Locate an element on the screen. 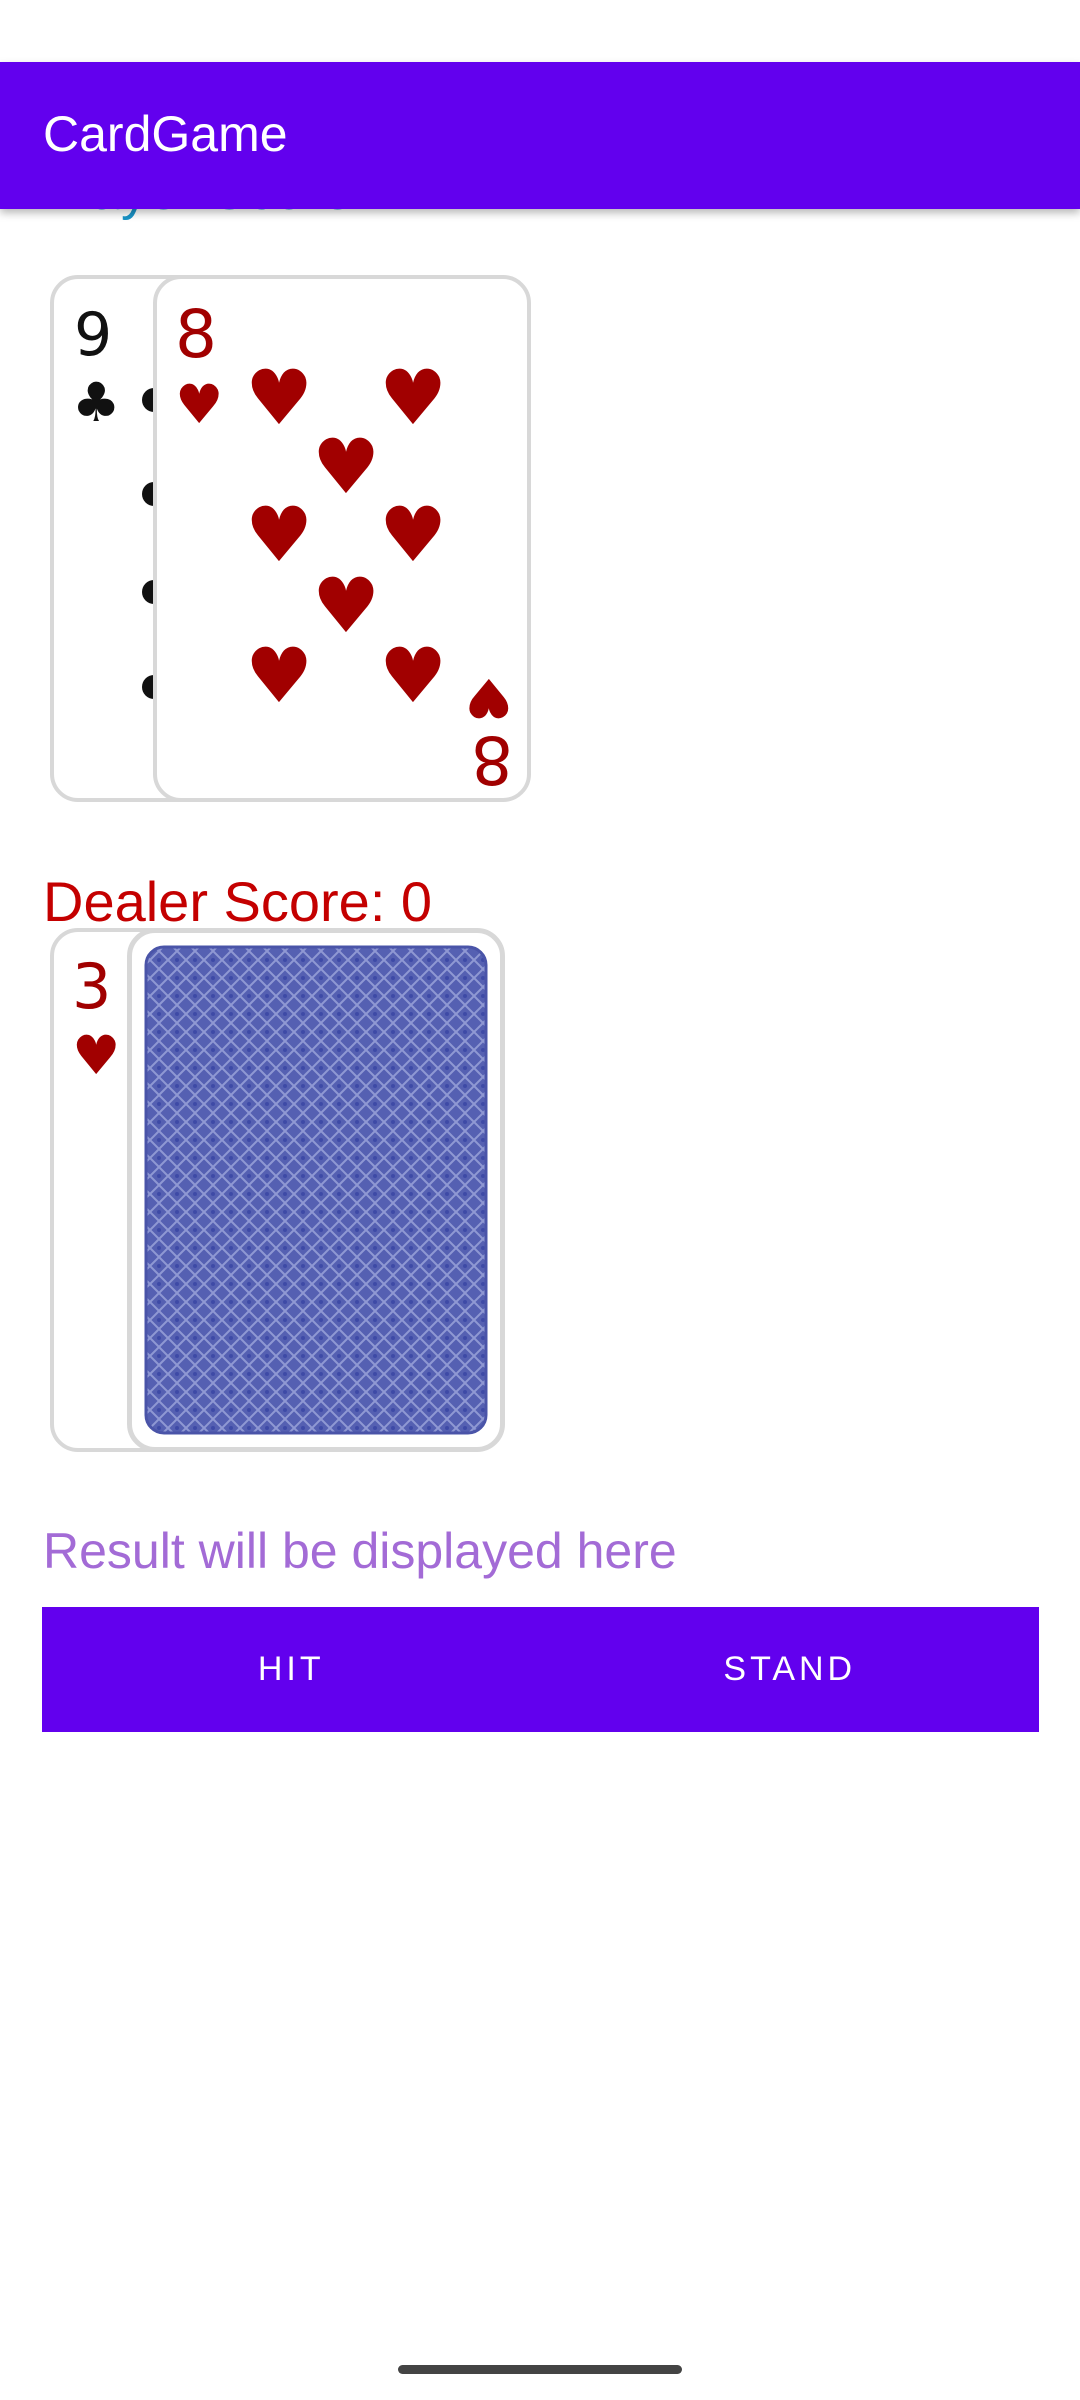 This screenshot has width=1080, height=2400. dealer-score: Dealer Score: 0 is located at coordinates (238, 901).